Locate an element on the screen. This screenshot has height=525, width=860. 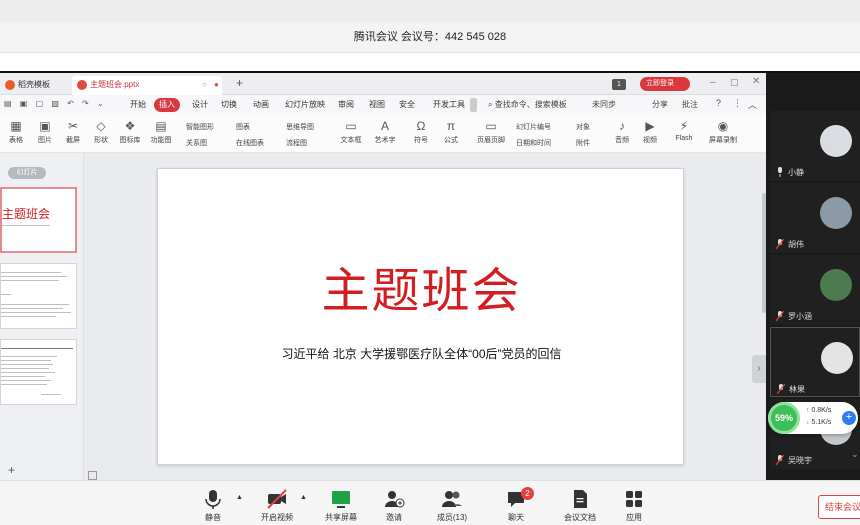
end-meeting-button: 结束会议 is located at coordinates (839, 507).